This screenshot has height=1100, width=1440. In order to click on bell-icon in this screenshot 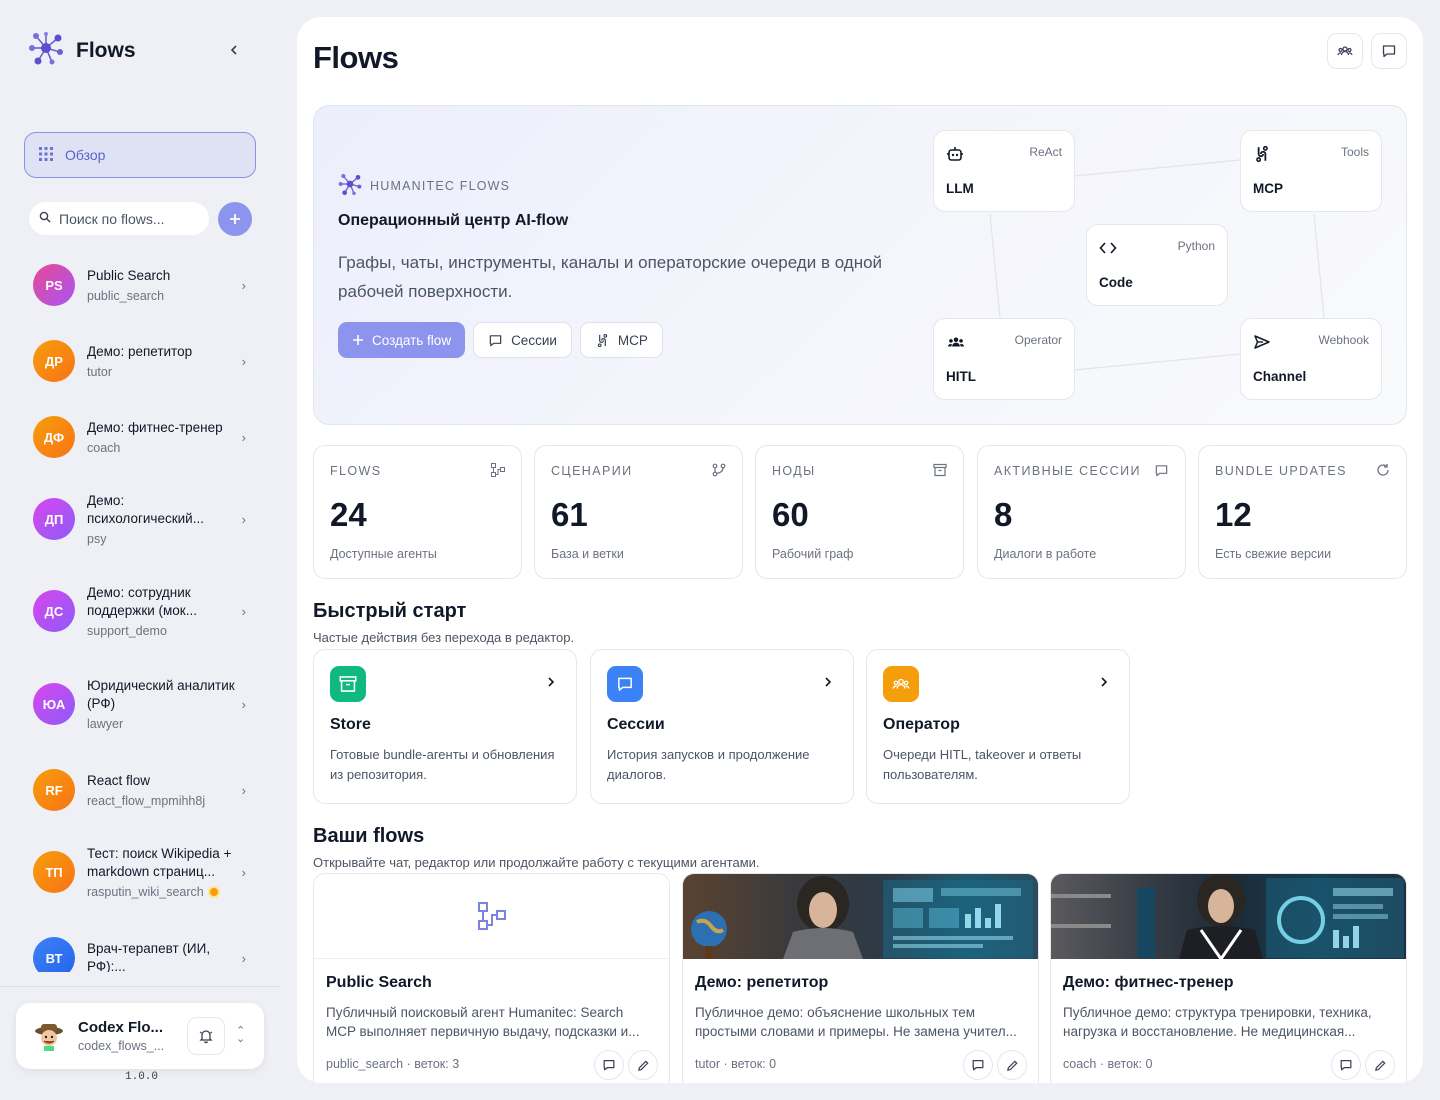, I will do `click(206, 1037)`.